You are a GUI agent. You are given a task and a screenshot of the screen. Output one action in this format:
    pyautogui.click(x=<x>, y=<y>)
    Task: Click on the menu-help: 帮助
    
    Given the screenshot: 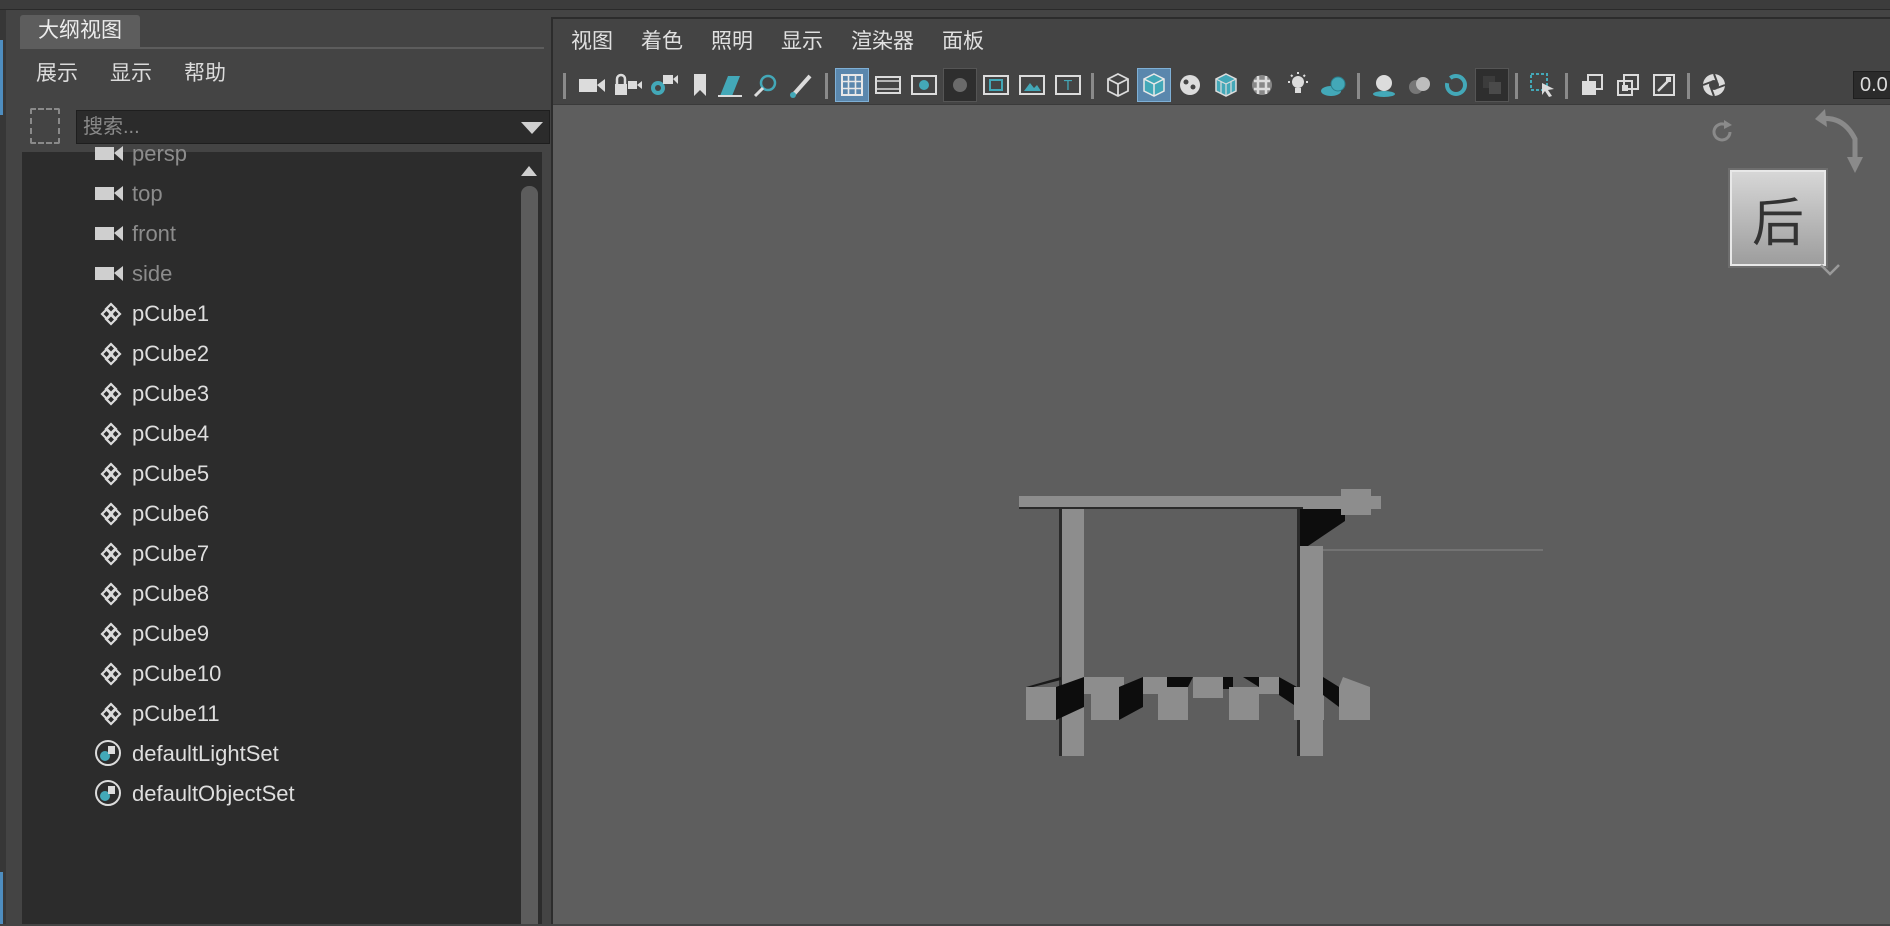 What is the action you would take?
    pyautogui.click(x=205, y=74)
    